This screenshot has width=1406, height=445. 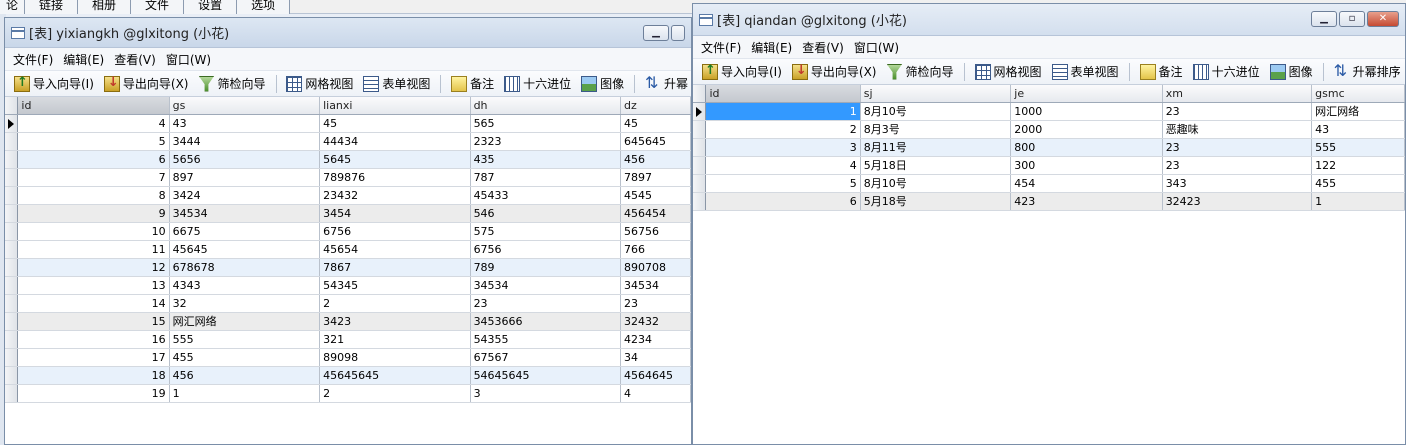 I want to click on table-cell: 45645, so click(x=245, y=249).